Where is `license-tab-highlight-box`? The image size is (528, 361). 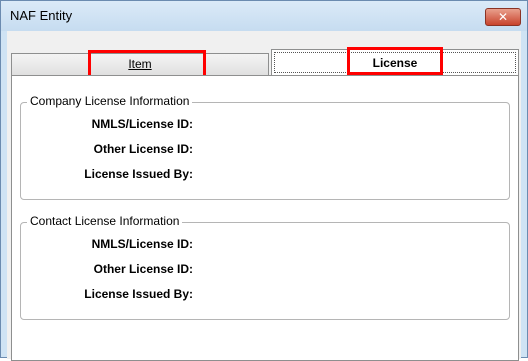 license-tab-highlight-box is located at coordinates (395, 61).